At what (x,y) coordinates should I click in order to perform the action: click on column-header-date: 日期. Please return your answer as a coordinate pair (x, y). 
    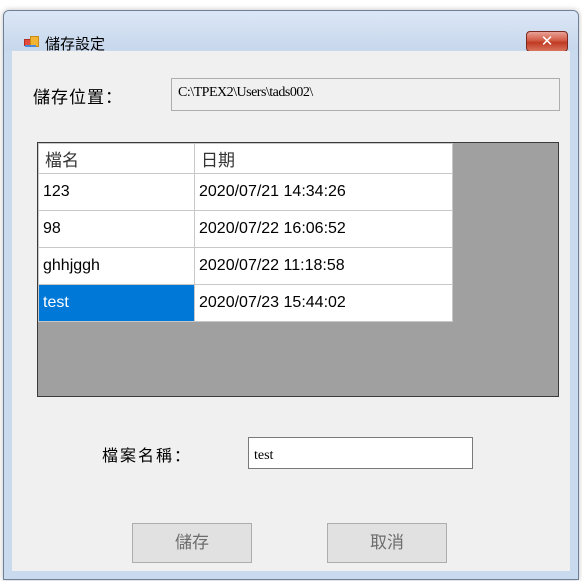
    Looking at the image, I should click on (323, 158).